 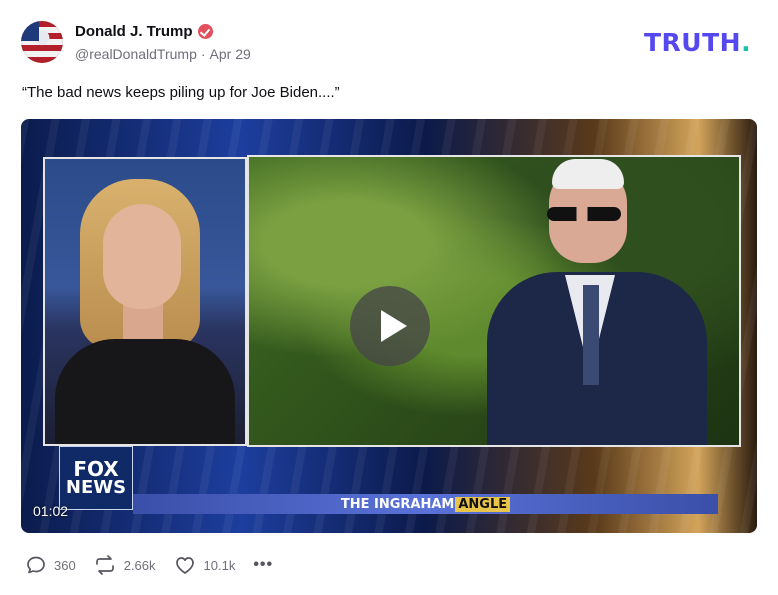 I want to click on more-icon: •••, so click(x=263, y=564).